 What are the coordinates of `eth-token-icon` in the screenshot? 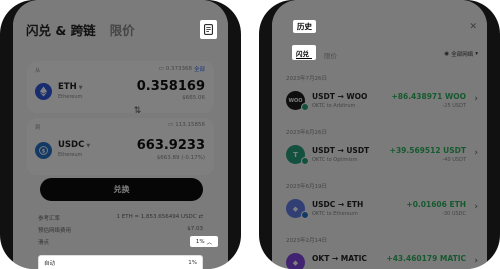 It's located at (43, 91).